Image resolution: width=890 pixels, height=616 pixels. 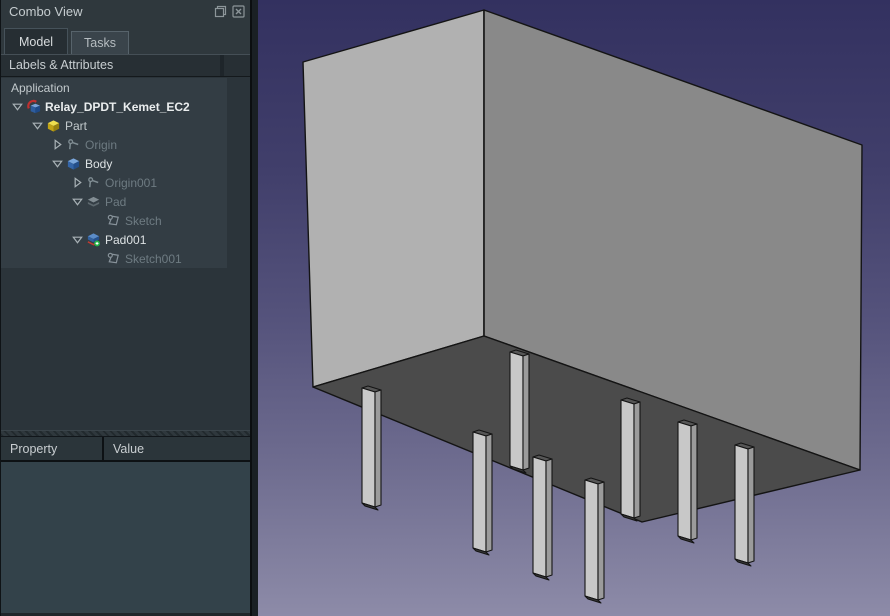 What do you see at coordinates (114, 125) in the screenshot?
I see `tree-item-part: Part` at bounding box center [114, 125].